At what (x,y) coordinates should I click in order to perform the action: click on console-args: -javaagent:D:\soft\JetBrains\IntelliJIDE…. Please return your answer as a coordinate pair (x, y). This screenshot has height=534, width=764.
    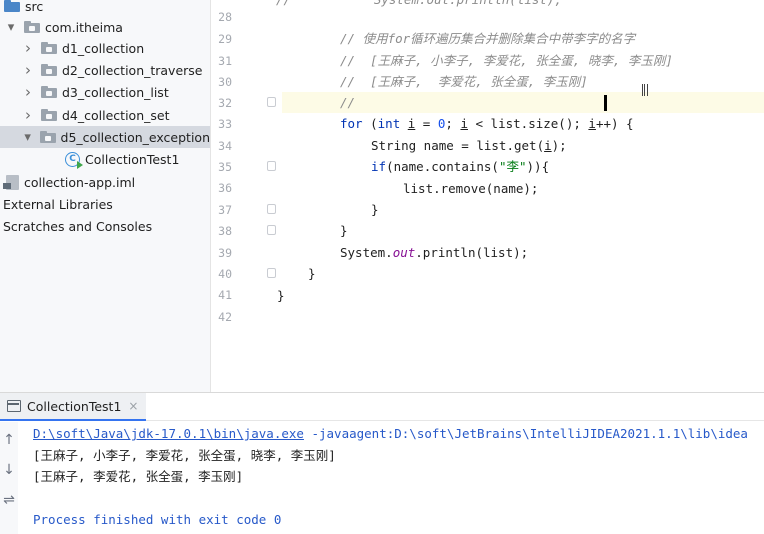
    Looking at the image, I should click on (525, 433).